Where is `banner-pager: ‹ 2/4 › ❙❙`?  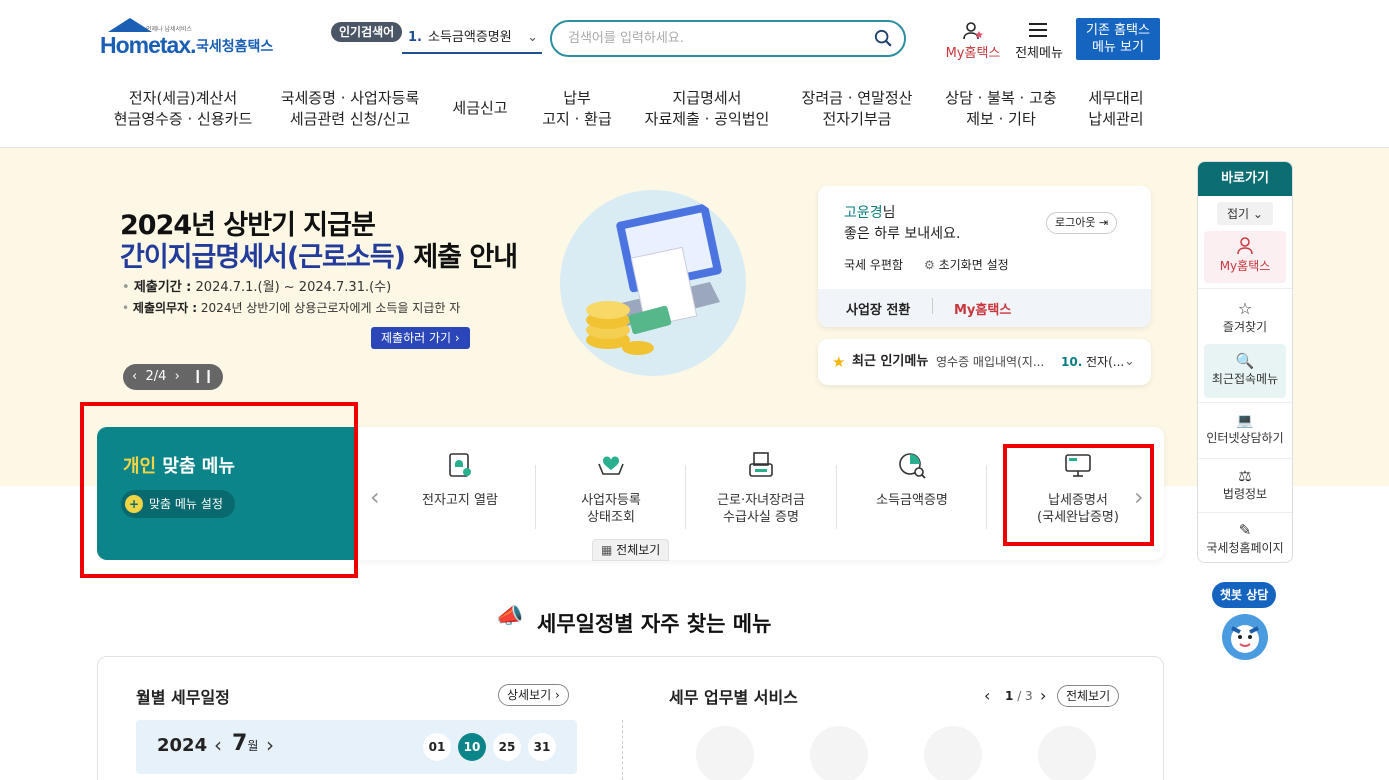 banner-pager: ‹ 2/4 › ❙❙ is located at coordinates (173, 377).